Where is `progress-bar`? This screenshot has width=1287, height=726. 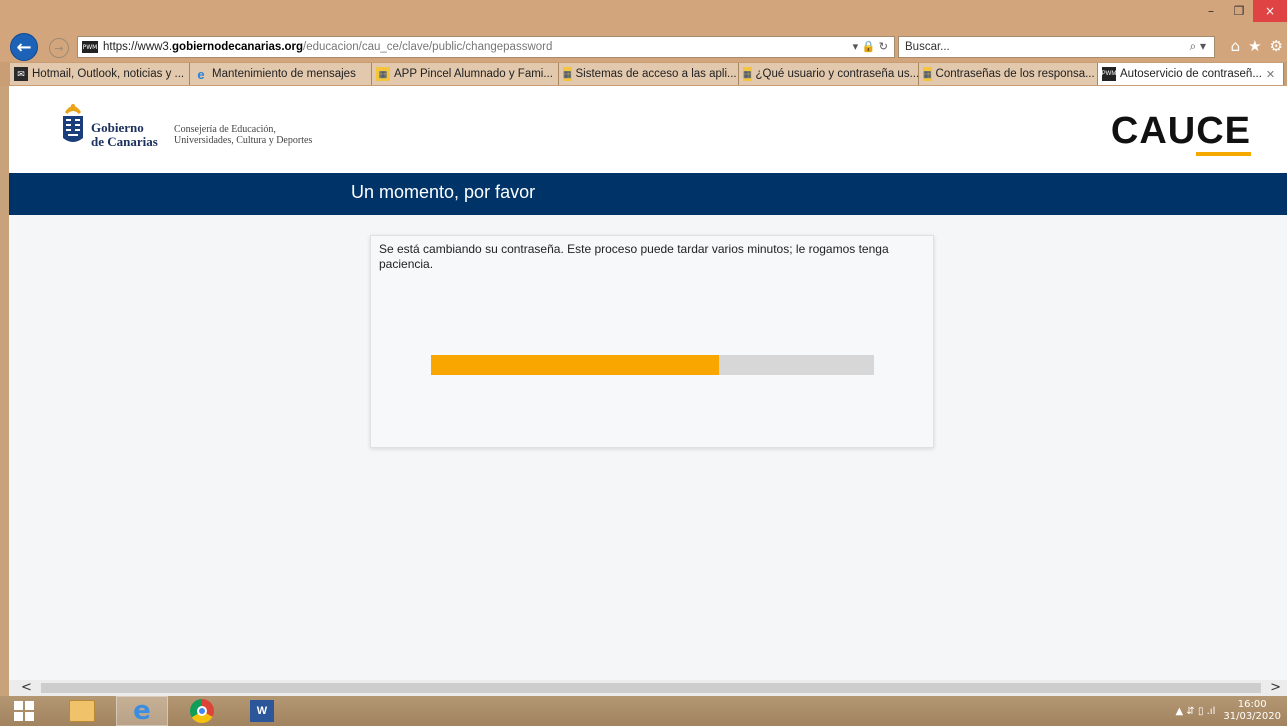 progress-bar is located at coordinates (652, 365).